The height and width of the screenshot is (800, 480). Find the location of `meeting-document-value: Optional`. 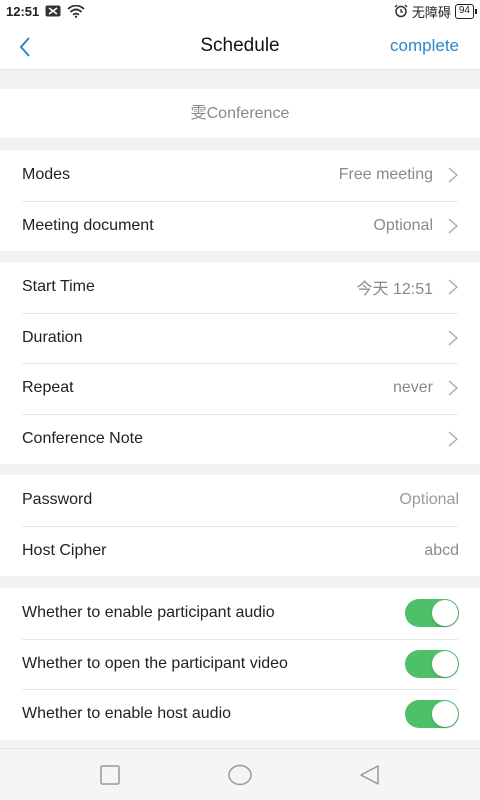

meeting-document-value: Optional is located at coordinates (403, 225).